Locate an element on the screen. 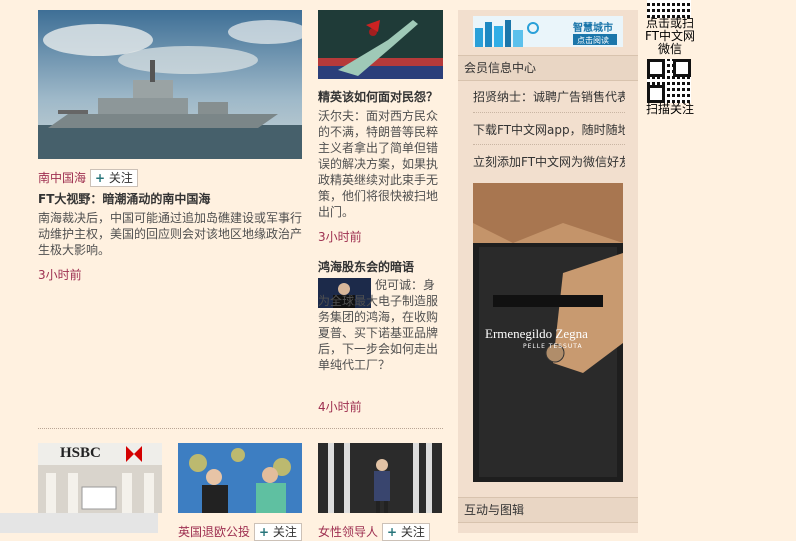 This screenshot has height=541, width=796. story-3-headline: 鸿海股东会的暗语 is located at coordinates (380, 266).